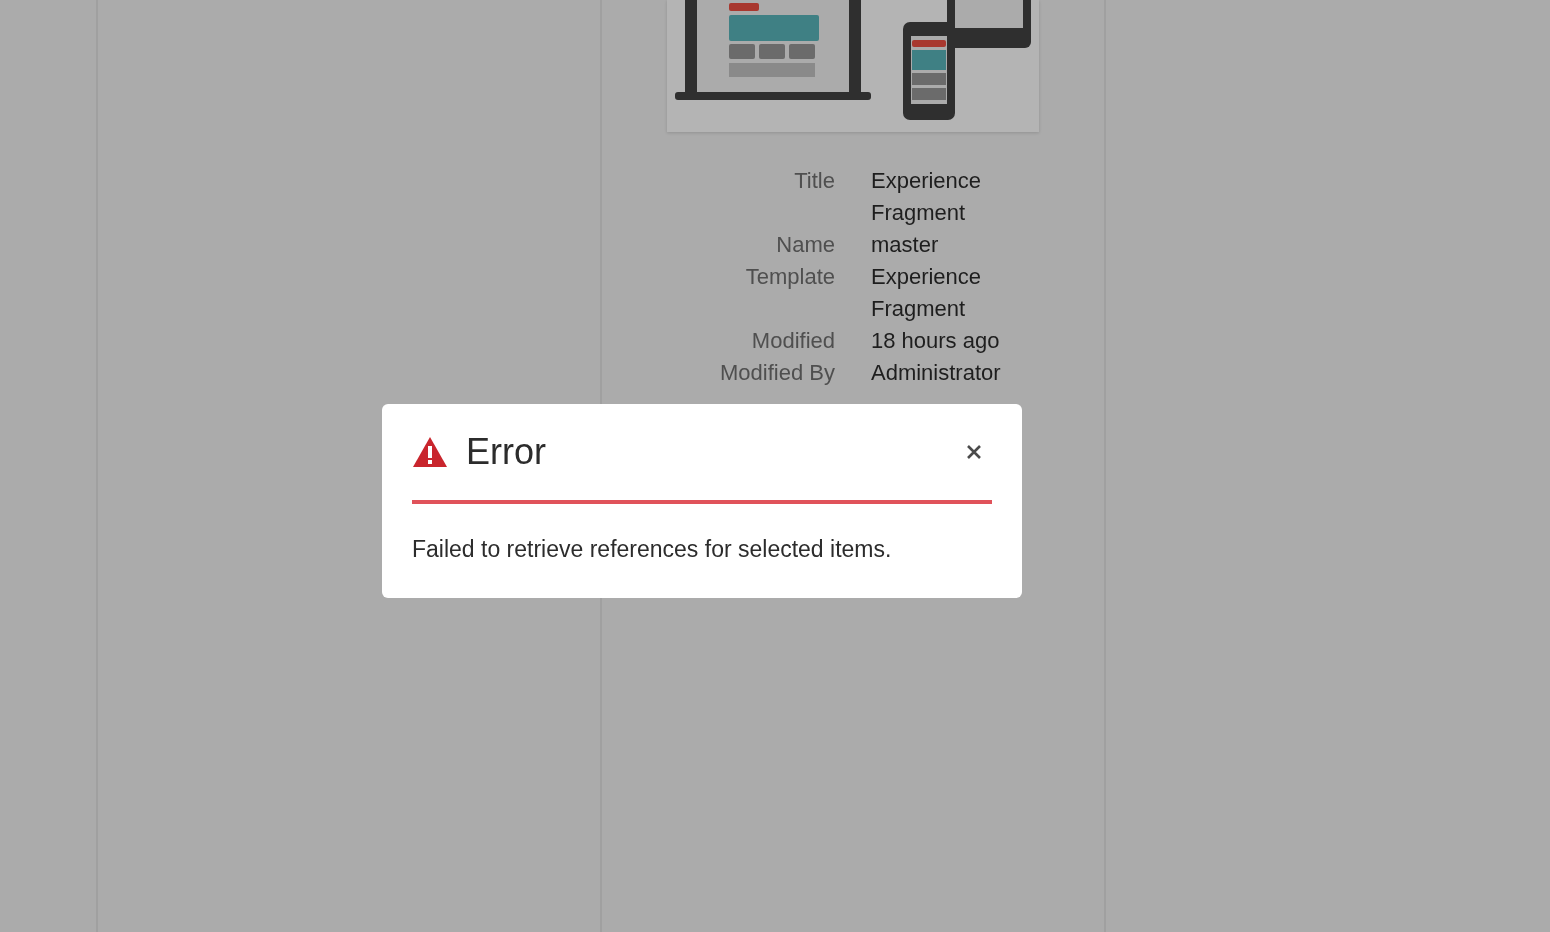 The height and width of the screenshot is (932, 1550). I want to click on property-label: Modified, so click(792, 341).